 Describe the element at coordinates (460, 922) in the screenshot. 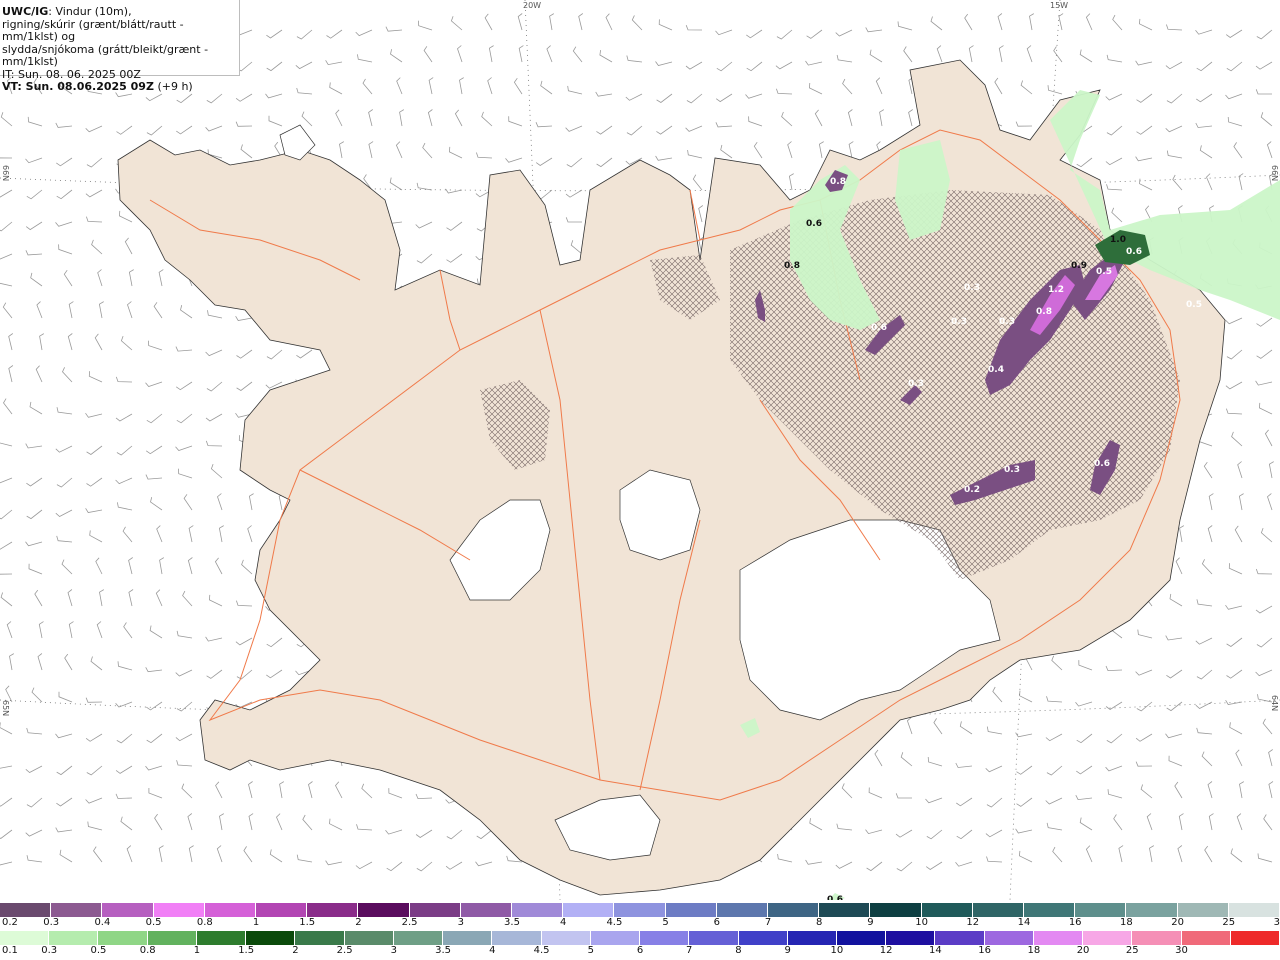

I see `scale-label: 3` at that location.